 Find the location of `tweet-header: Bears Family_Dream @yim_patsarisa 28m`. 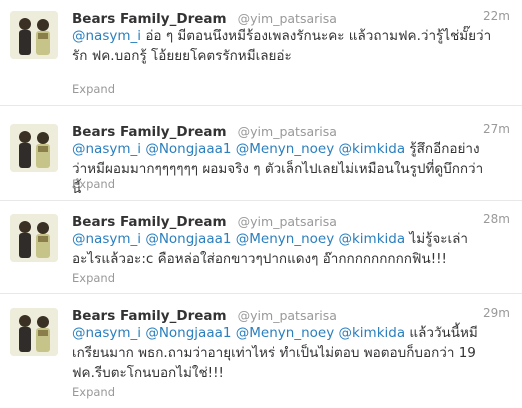

tweet-header: Bears Family_Dream @yim_patsarisa 28m is located at coordinates (291, 220).